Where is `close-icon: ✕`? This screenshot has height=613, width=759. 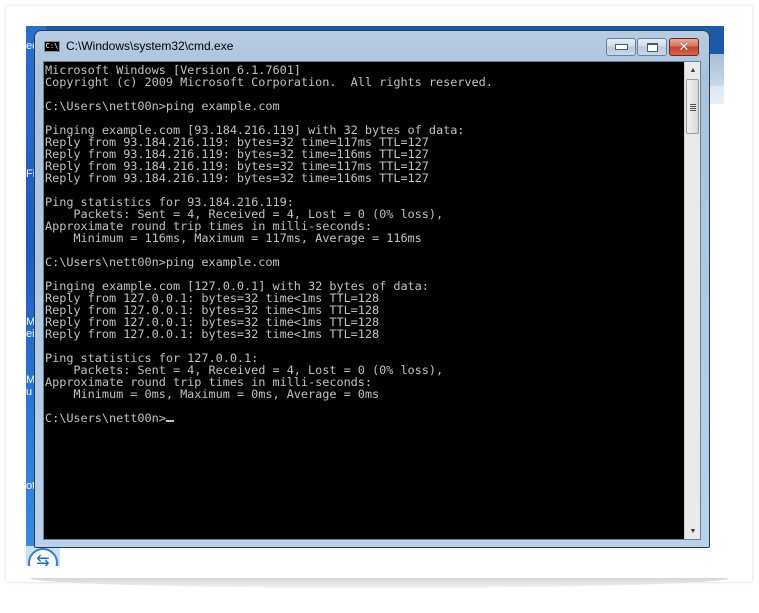 close-icon: ✕ is located at coordinates (684, 47).